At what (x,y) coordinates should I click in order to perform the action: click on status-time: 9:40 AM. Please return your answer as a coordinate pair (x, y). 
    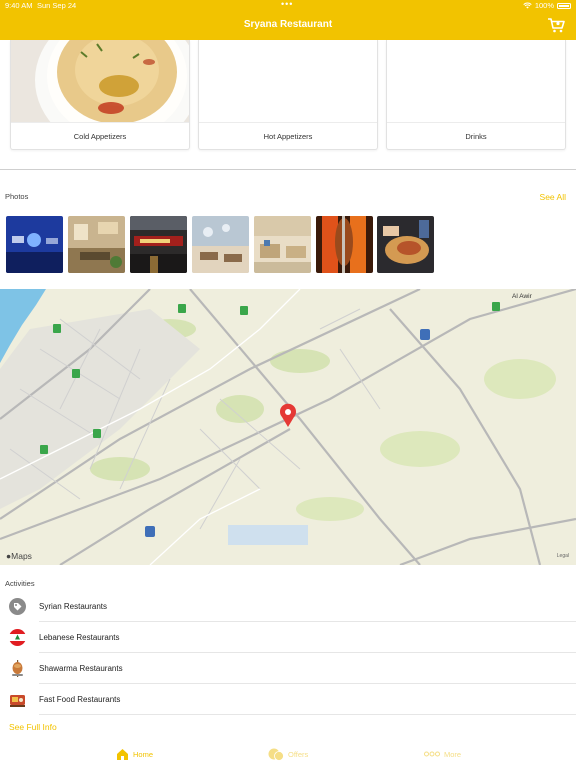
    Looking at the image, I should click on (19, 5).